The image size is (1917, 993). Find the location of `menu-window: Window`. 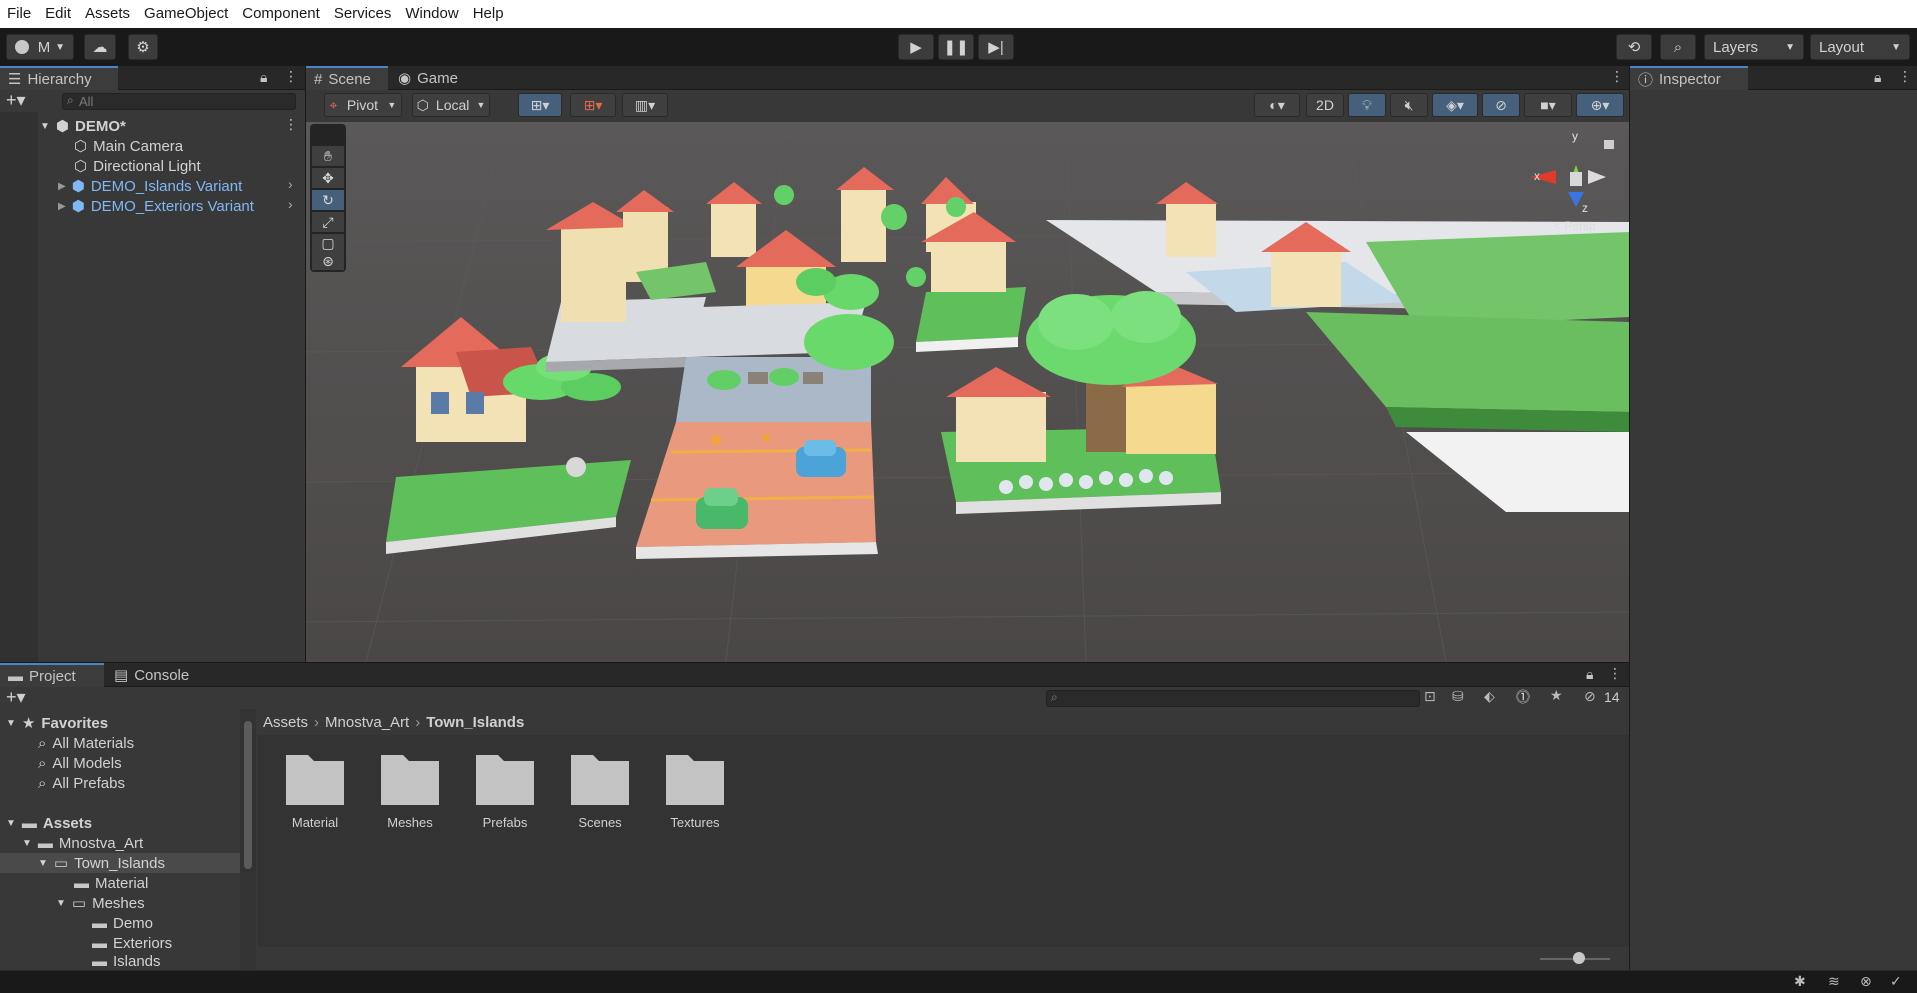

menu-window: Window is located at coordinates (431, 14).